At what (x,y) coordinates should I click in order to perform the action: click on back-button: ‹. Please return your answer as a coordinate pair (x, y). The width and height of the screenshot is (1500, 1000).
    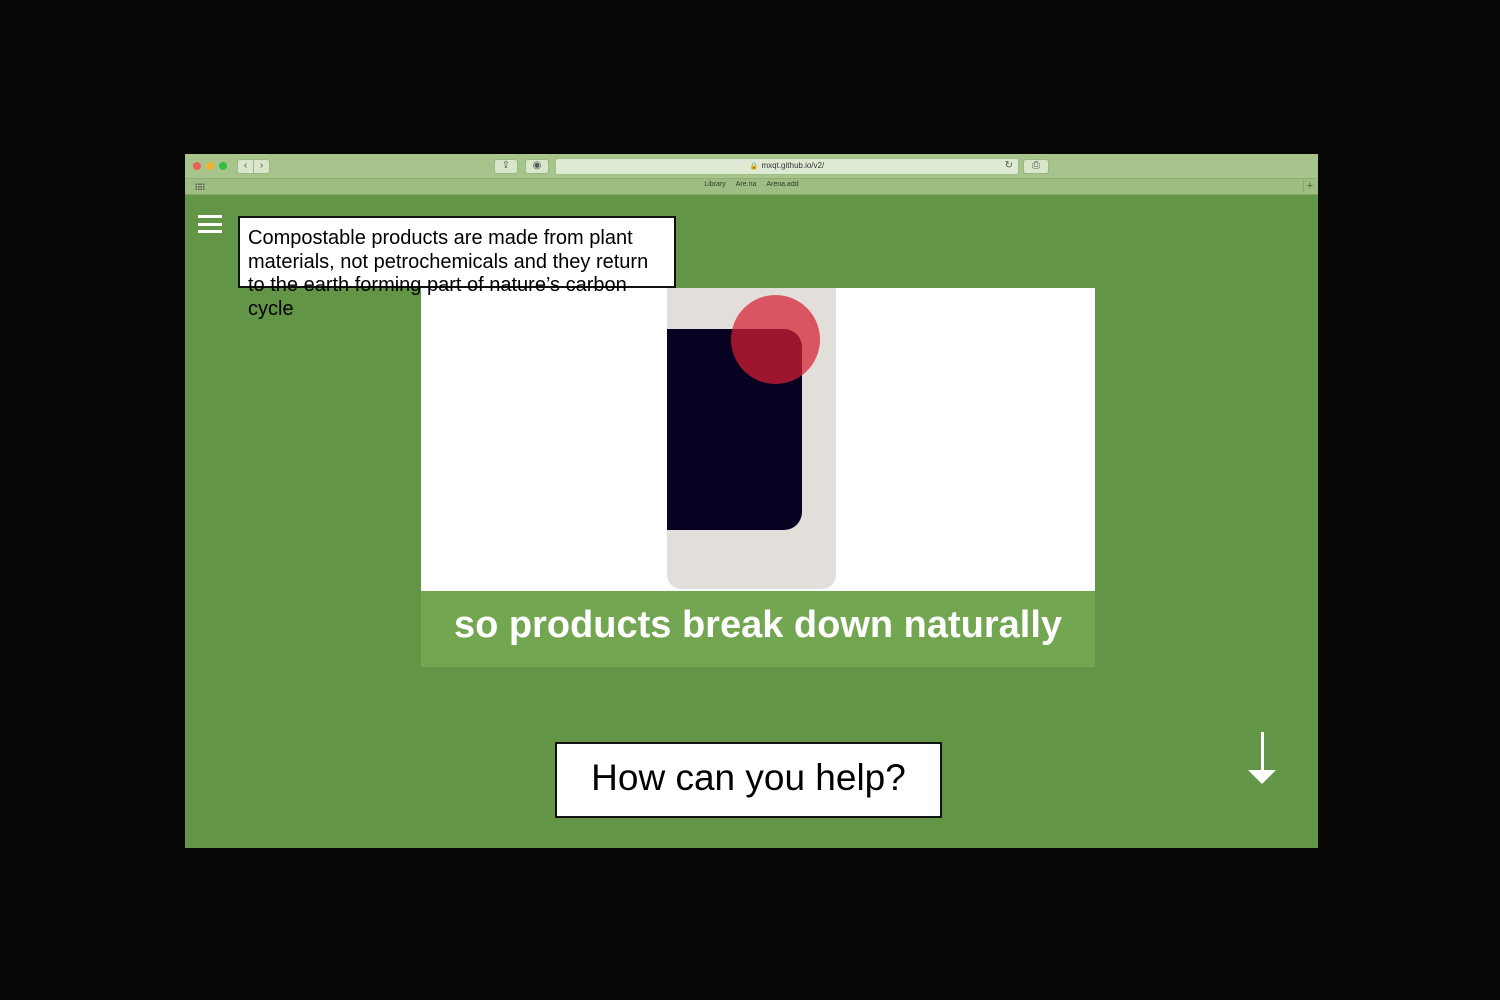
    Looking at the image, I should click on (245, 166).